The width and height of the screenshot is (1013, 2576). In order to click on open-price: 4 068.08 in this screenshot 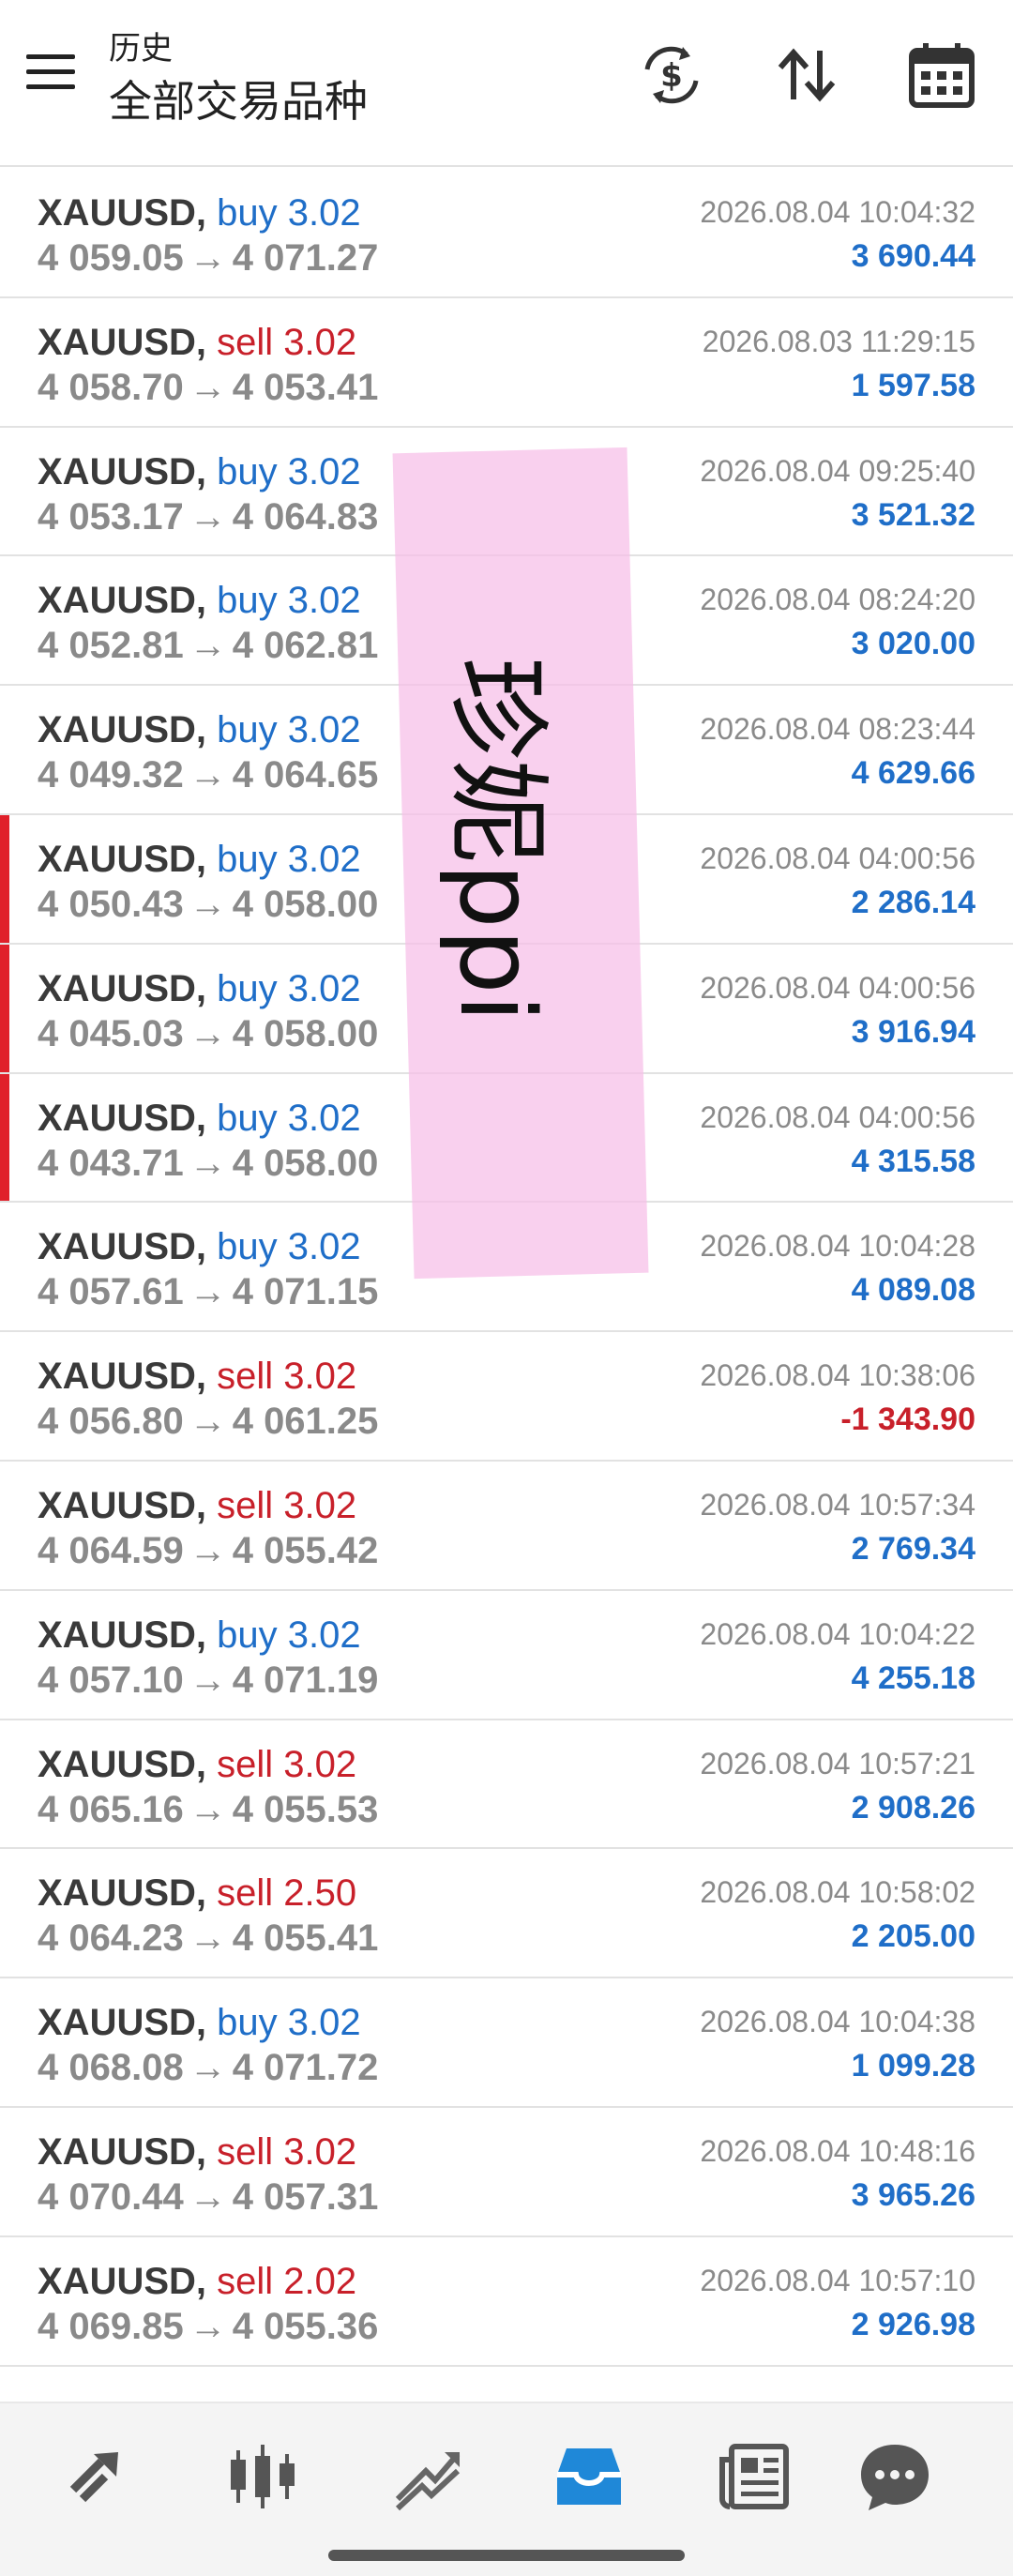, I will do `click(111, 2068)`.